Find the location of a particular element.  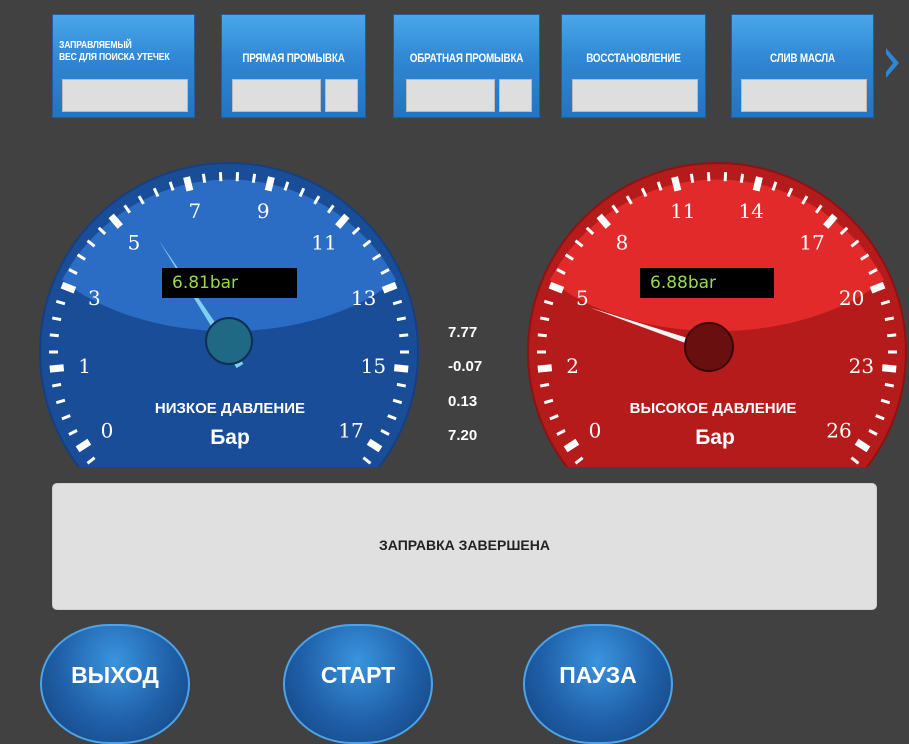

pause-button: ПАУЗА is located at coordinates (598, 684).